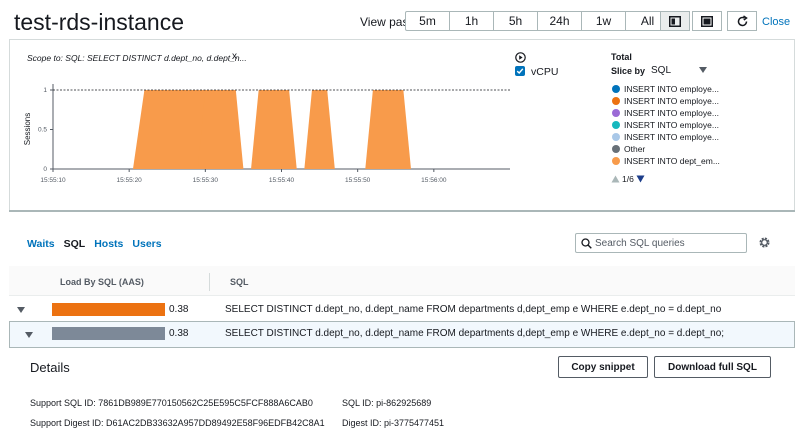  I want to click on previous-page-icon, so click(615, 179).